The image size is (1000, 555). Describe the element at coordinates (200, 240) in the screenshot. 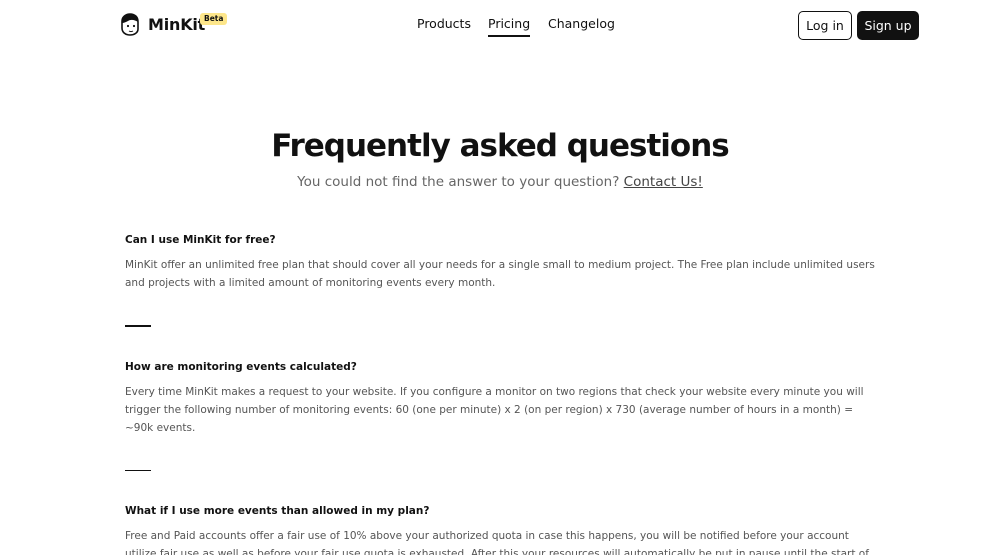

I see `faq-question: Can I use MinKit for free?` at that location.